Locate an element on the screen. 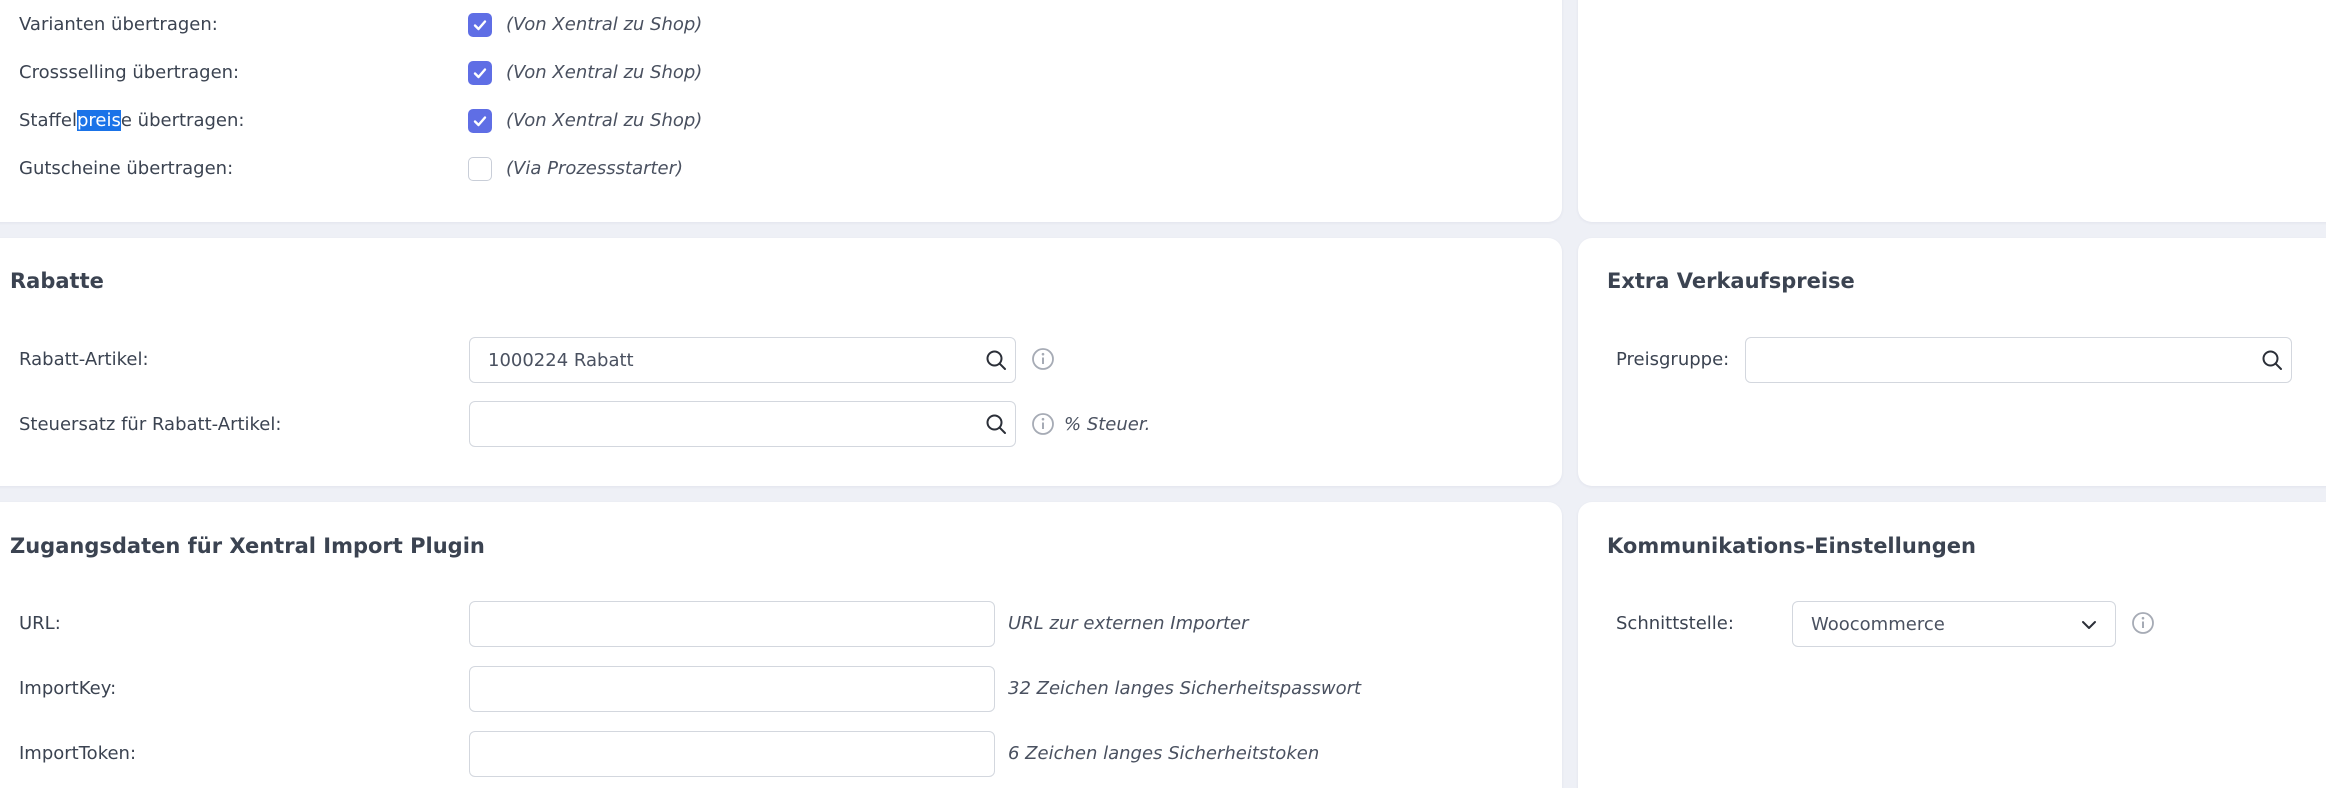 The width and height of the screenshot is (2326, 788). url-label: URL: is located at coordinates (40, 623).